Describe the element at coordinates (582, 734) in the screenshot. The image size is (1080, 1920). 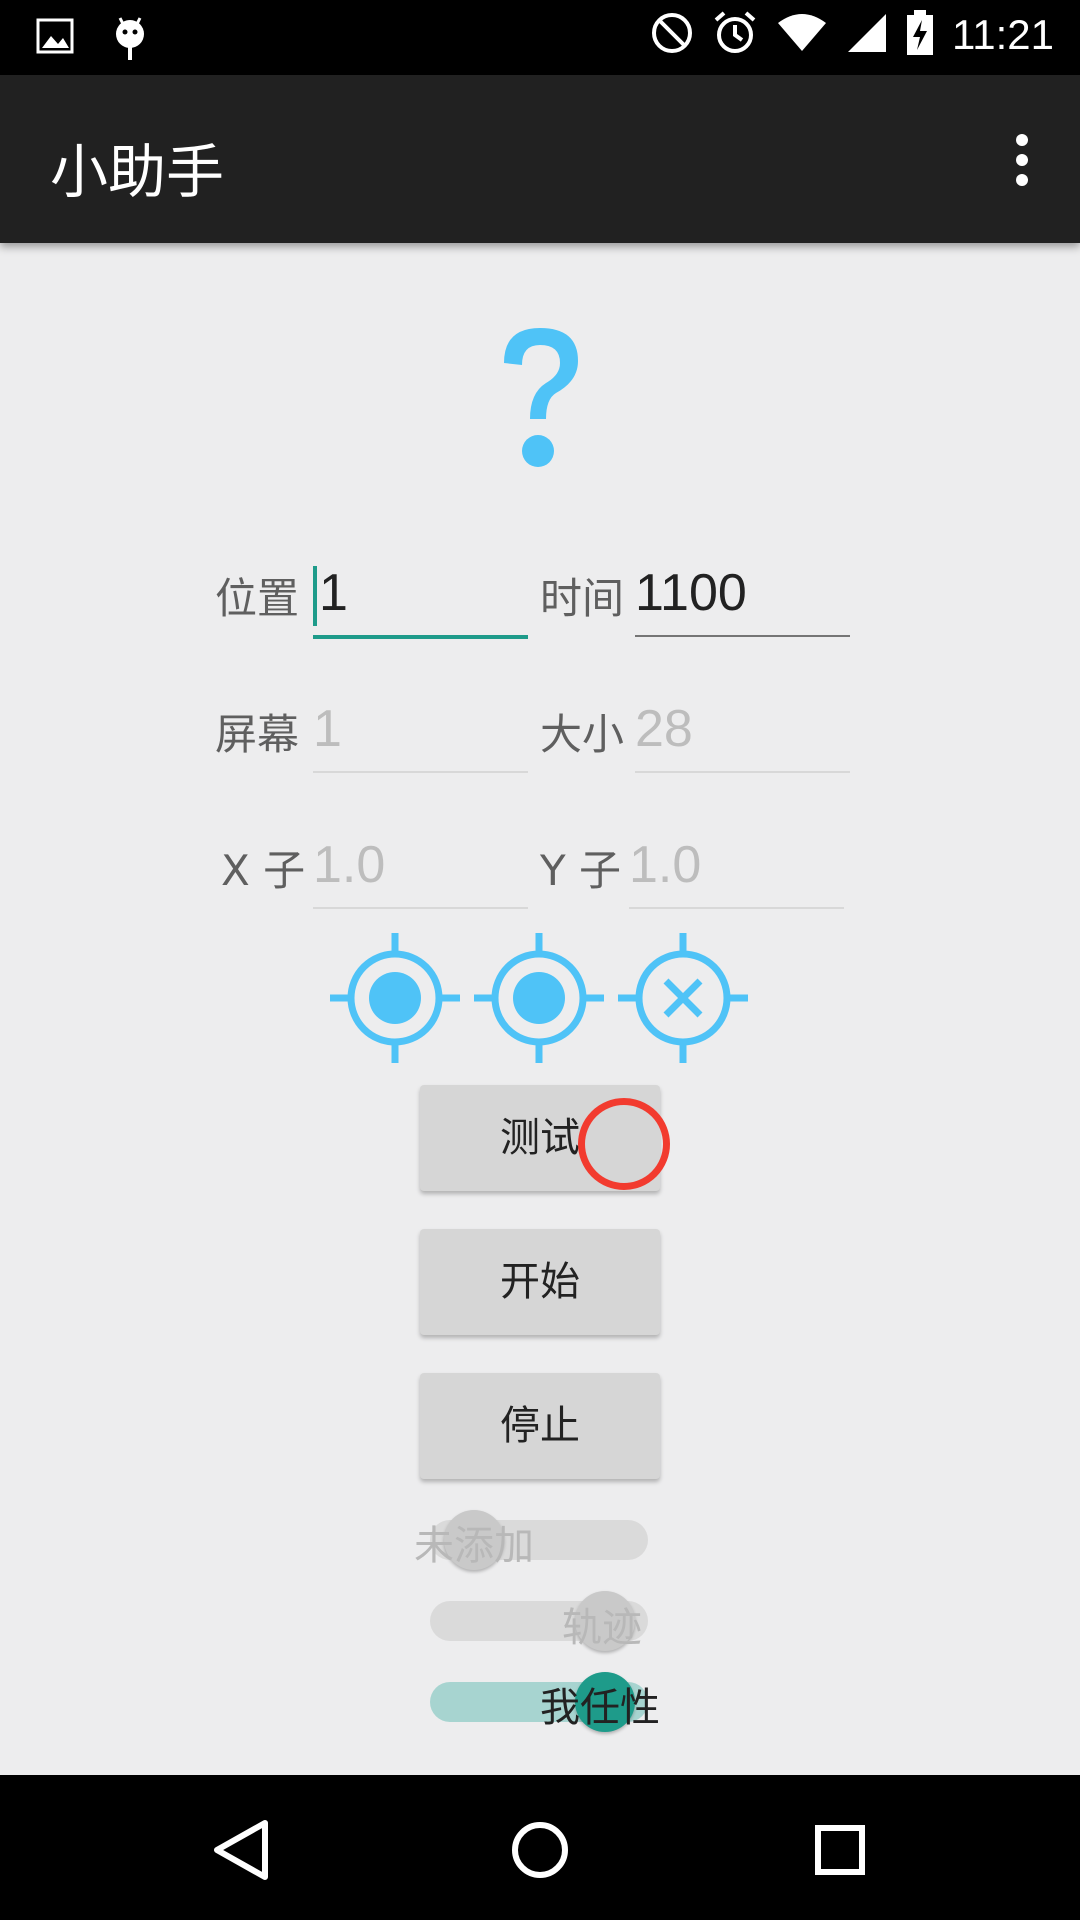
I see `size-label: 大小` at that location.